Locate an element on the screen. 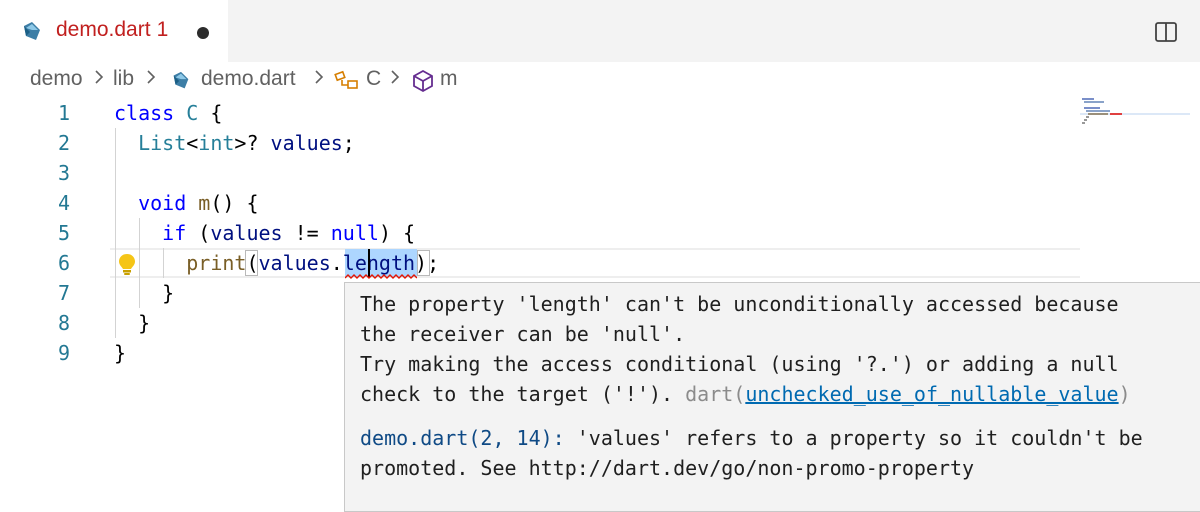 The image size is (1200, 512). line-number: 3 is located at coordinates (63, 173).